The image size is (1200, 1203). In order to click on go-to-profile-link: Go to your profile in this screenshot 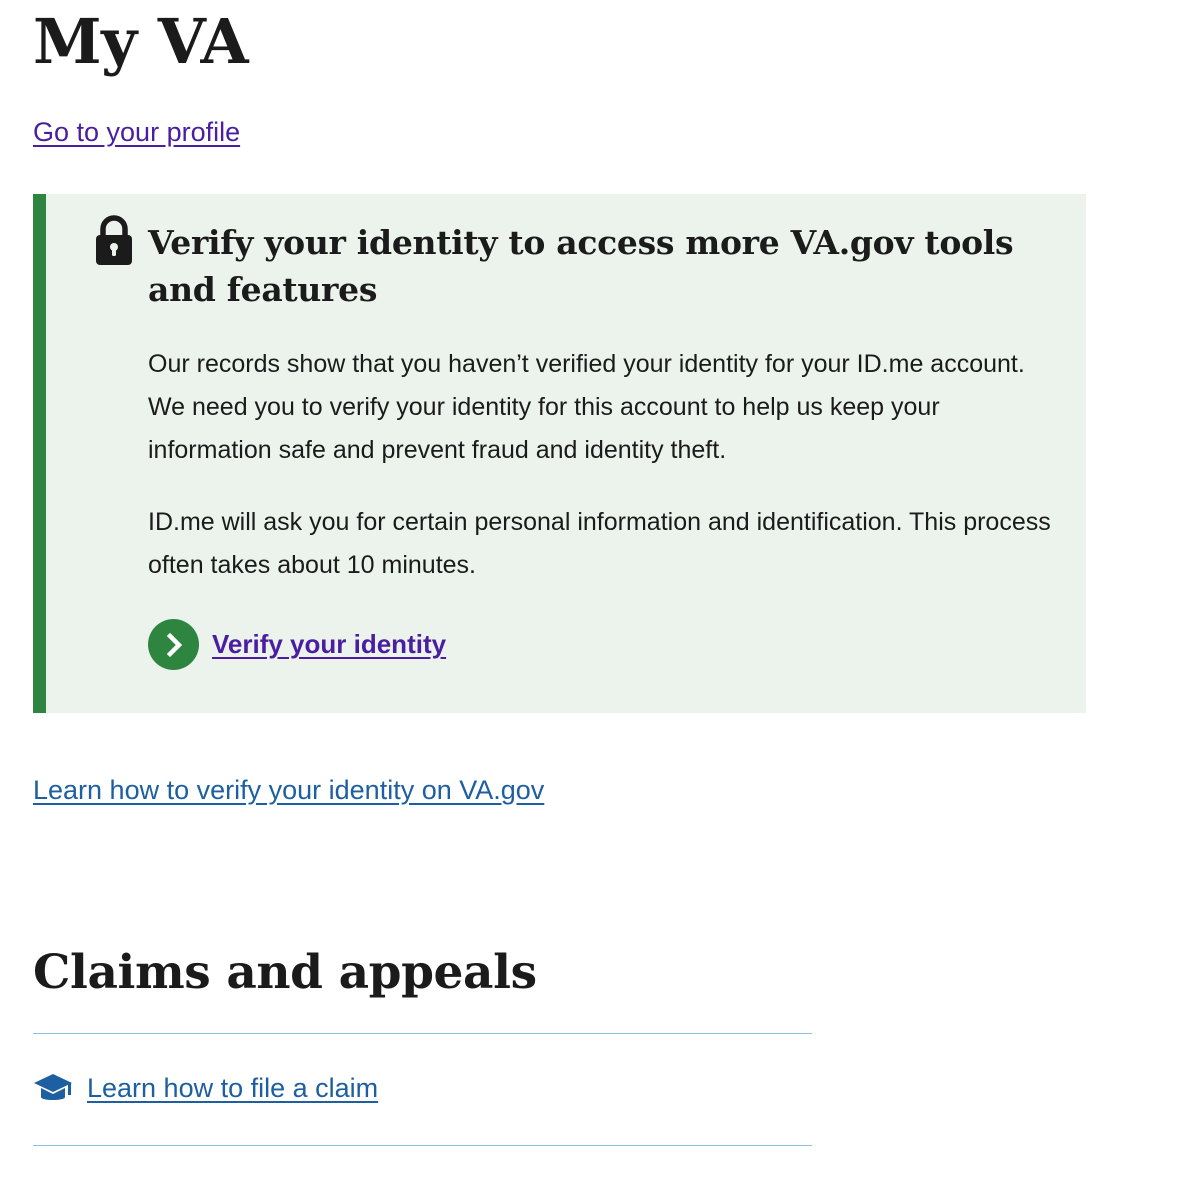, I will do `click(136, 132)`.